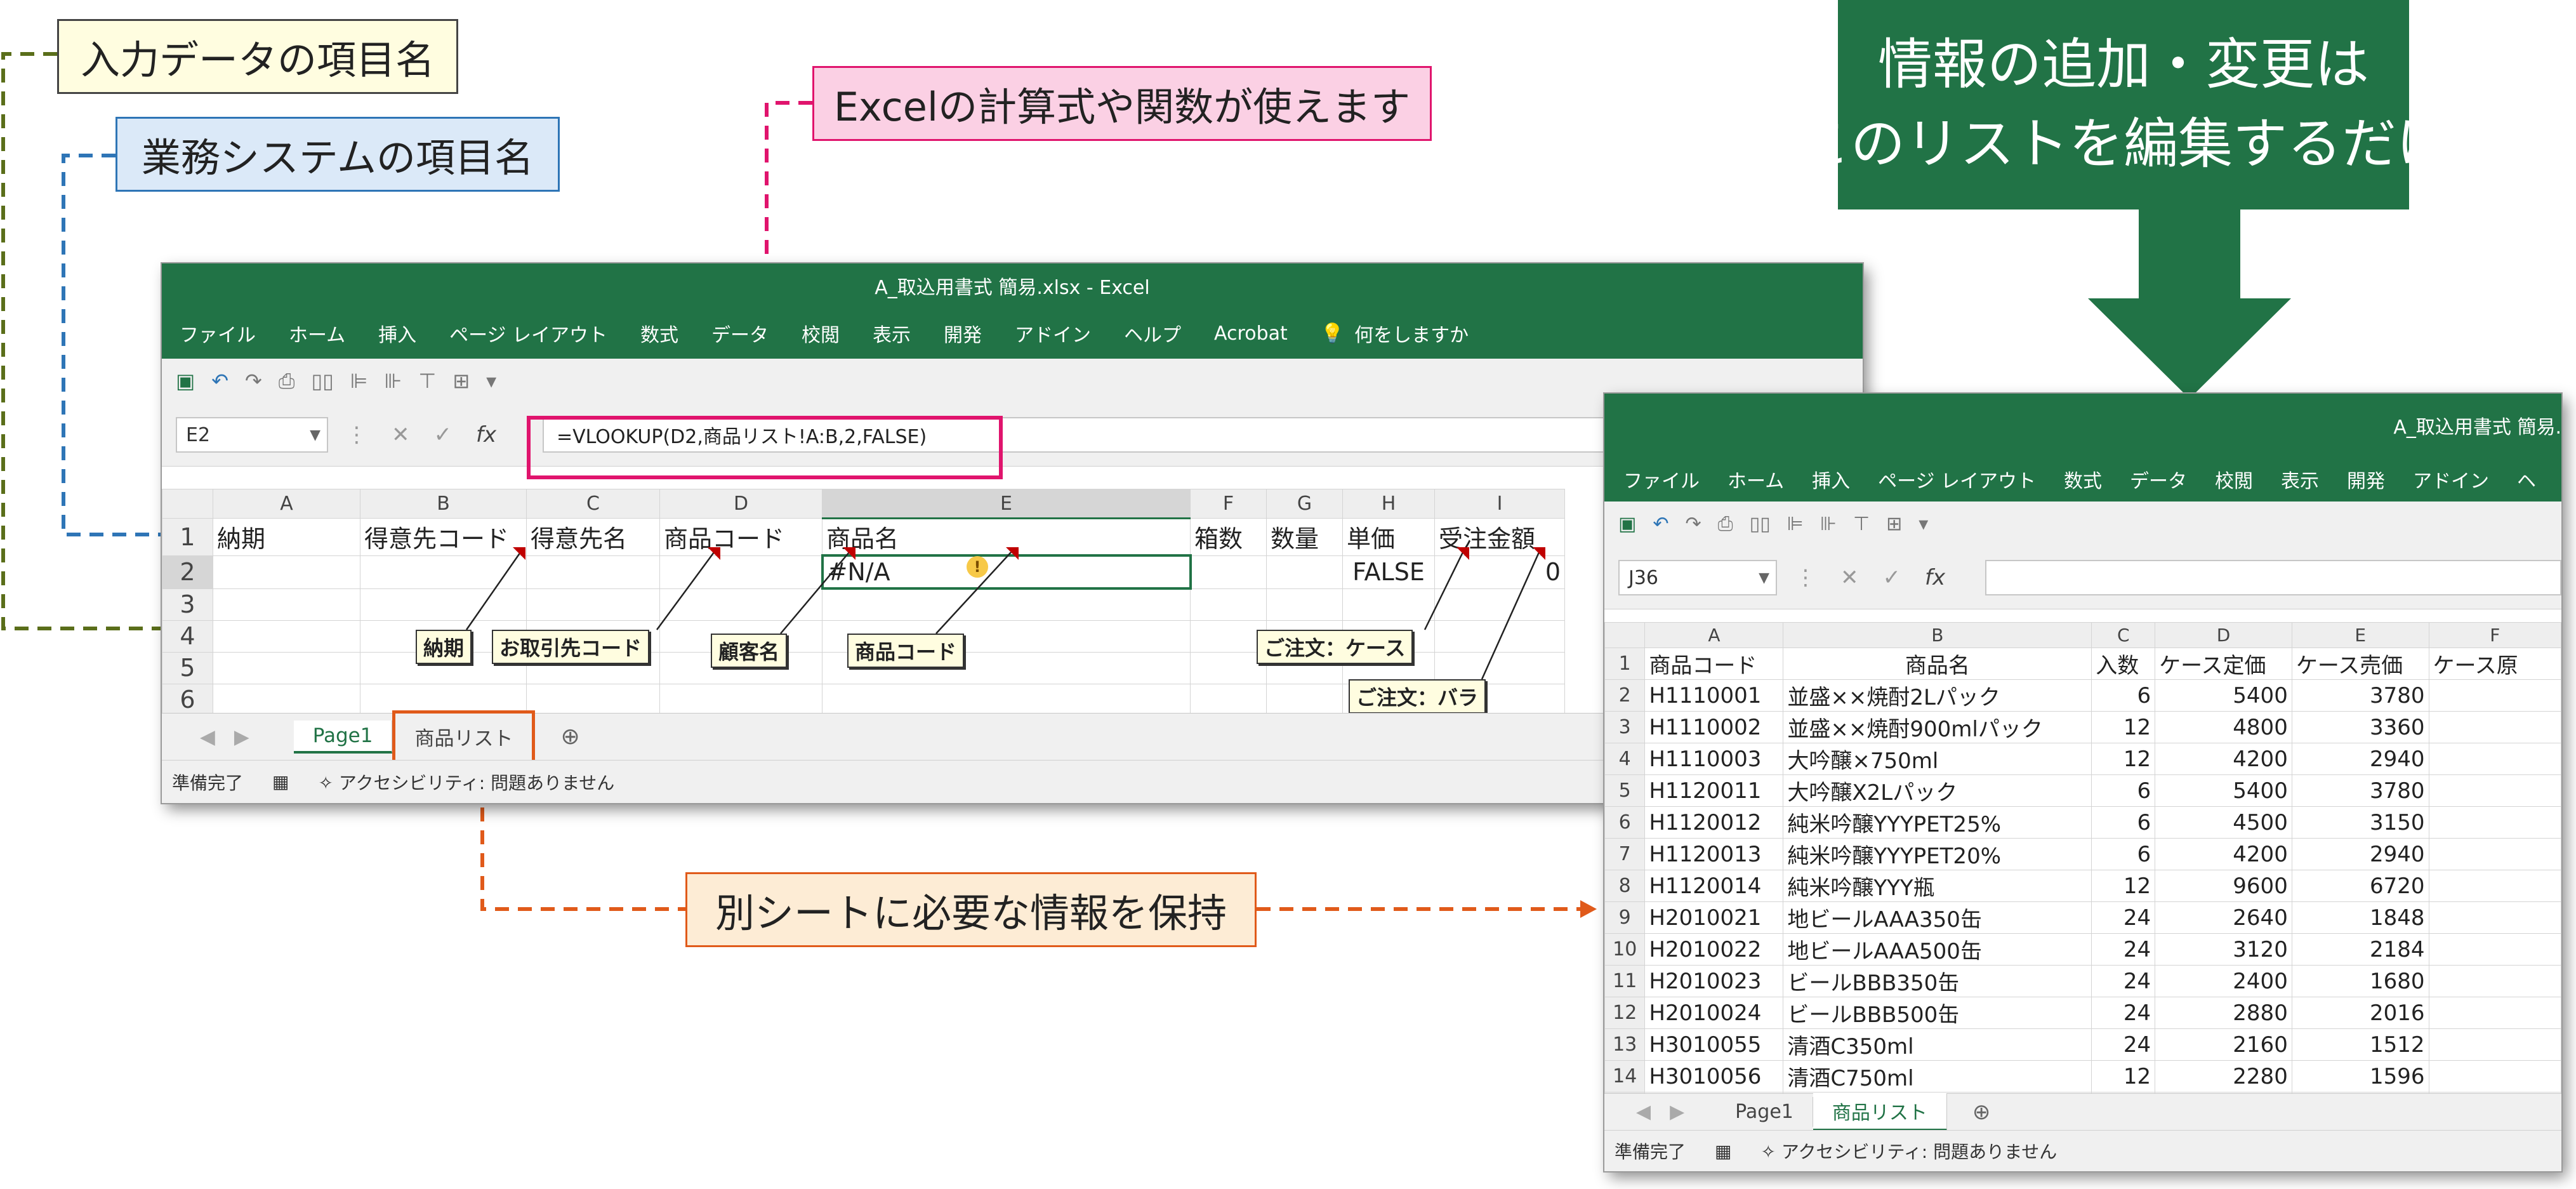 This screenshot has height=1189, width=2576. What do you see at coordinates (2223, 917) in the screenshot?
I see `case-list-price: 2640` at bounding box center [2223, 917].